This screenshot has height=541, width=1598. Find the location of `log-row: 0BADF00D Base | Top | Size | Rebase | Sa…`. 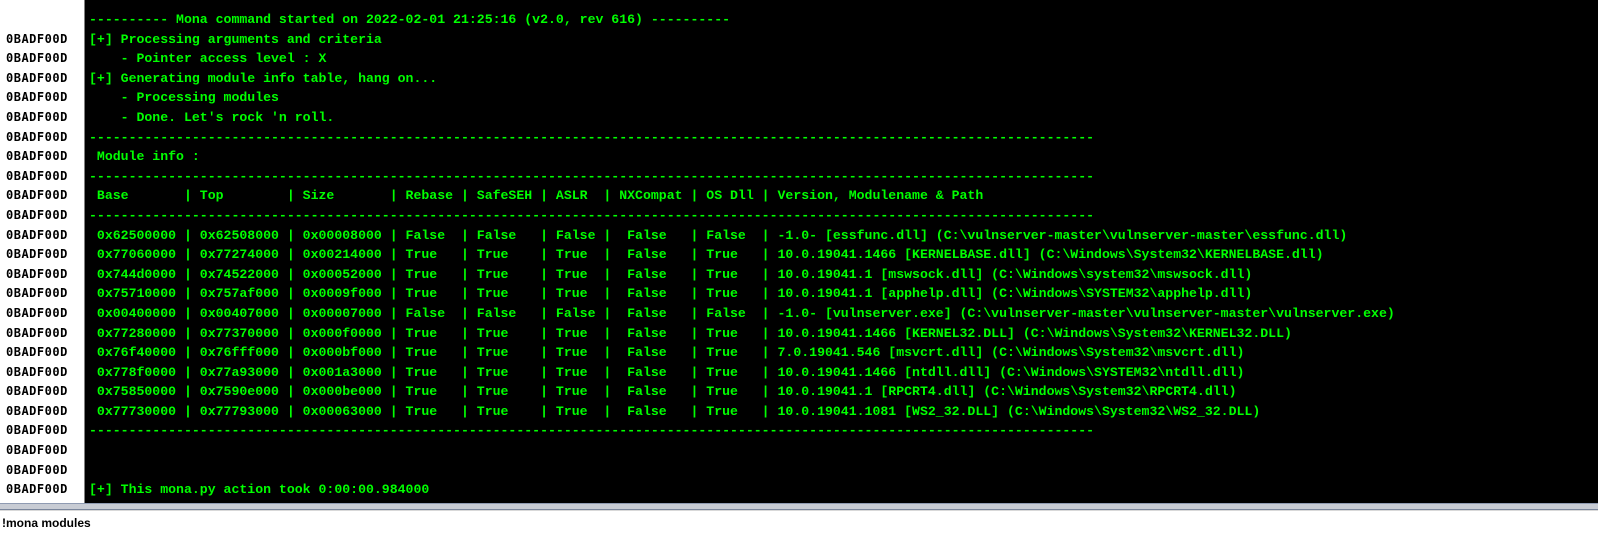

log-row: 0BADF00D Base | Top | Size | Rebase | Sa… is located at coordinates (799, 196).